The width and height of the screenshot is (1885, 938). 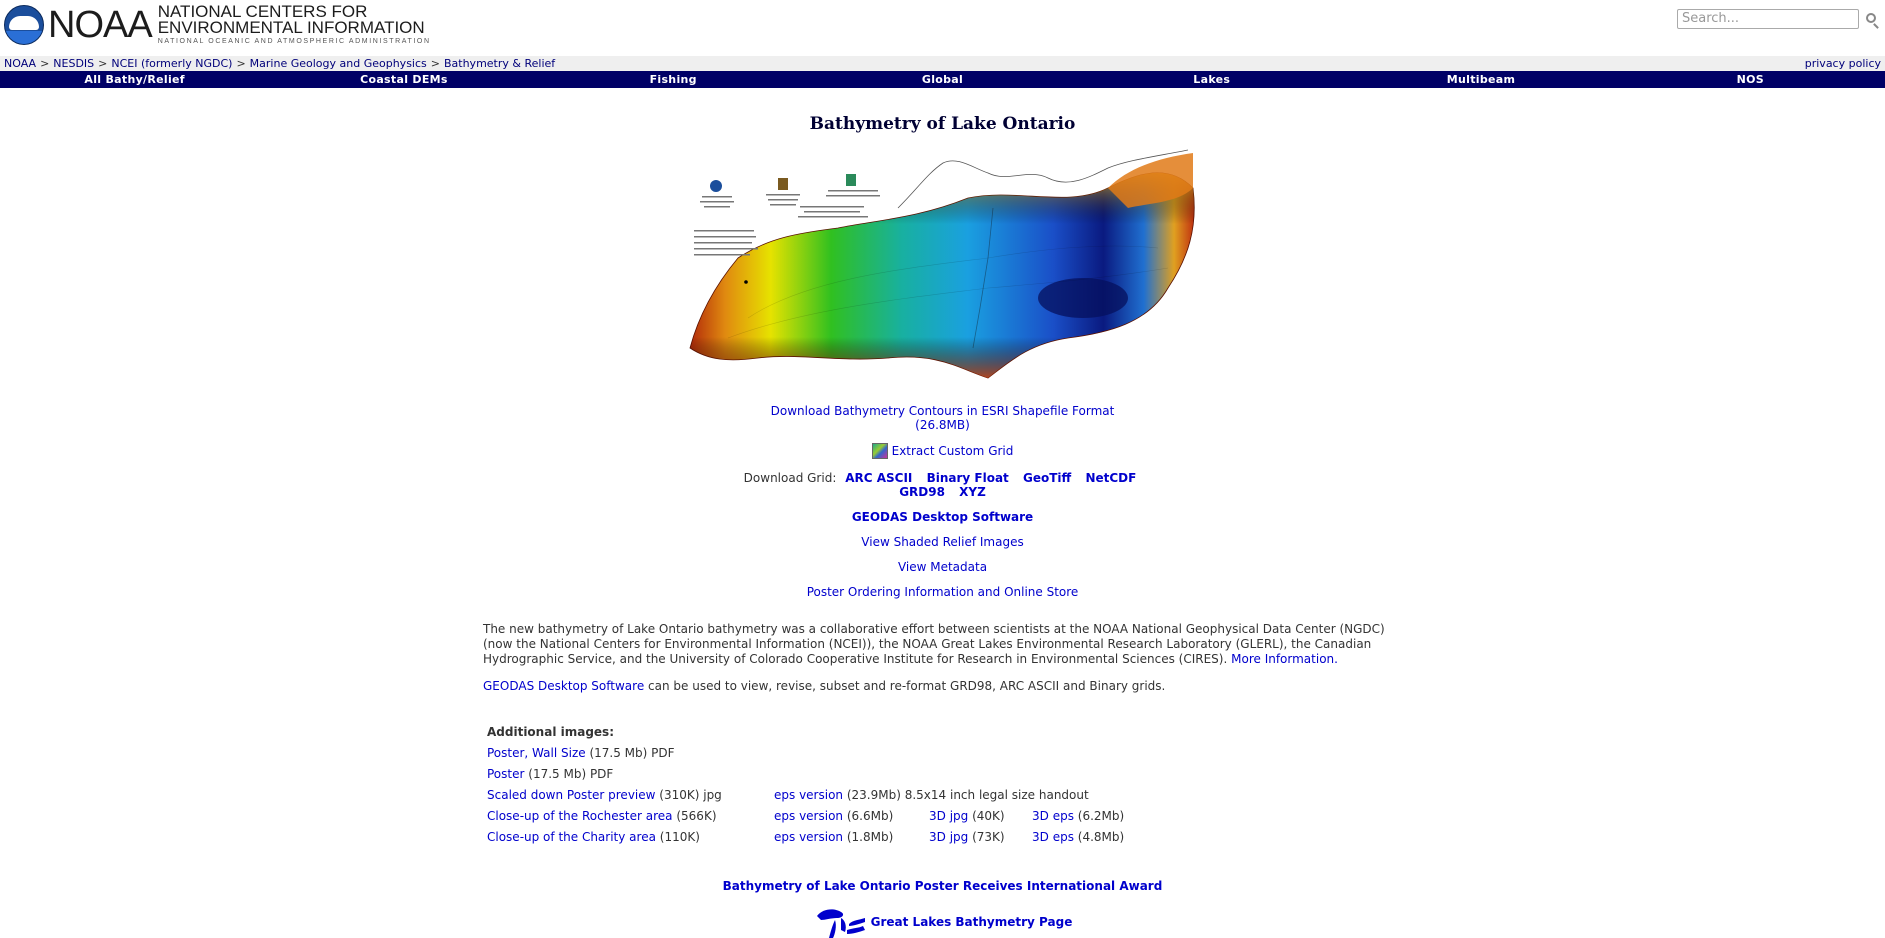 What do you see at coordinates (550, 732) in the screenshot?
I see `additional-images-heading: Additional images:` at bounding box center [550, 732].